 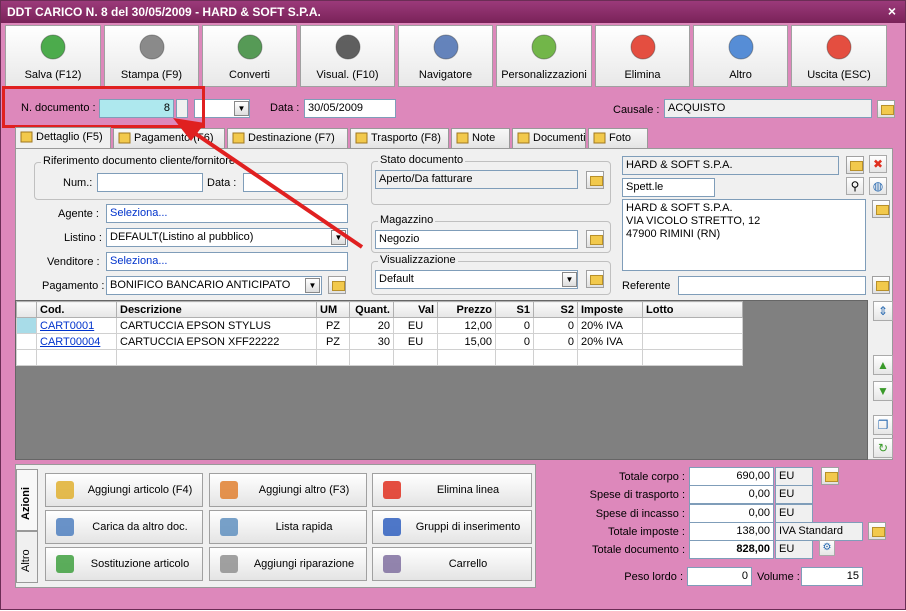 What do you see at coordinates (878, 186) in the screenshot?
I see `globe-icon: ◍` at bounding box center [878, 186].